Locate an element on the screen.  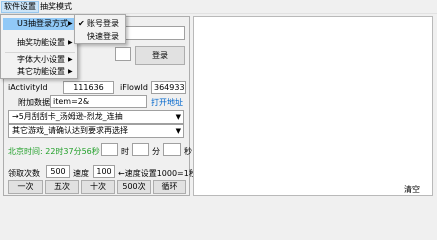
activity-id-label: iActivityId is located at coordinates (28, 87).